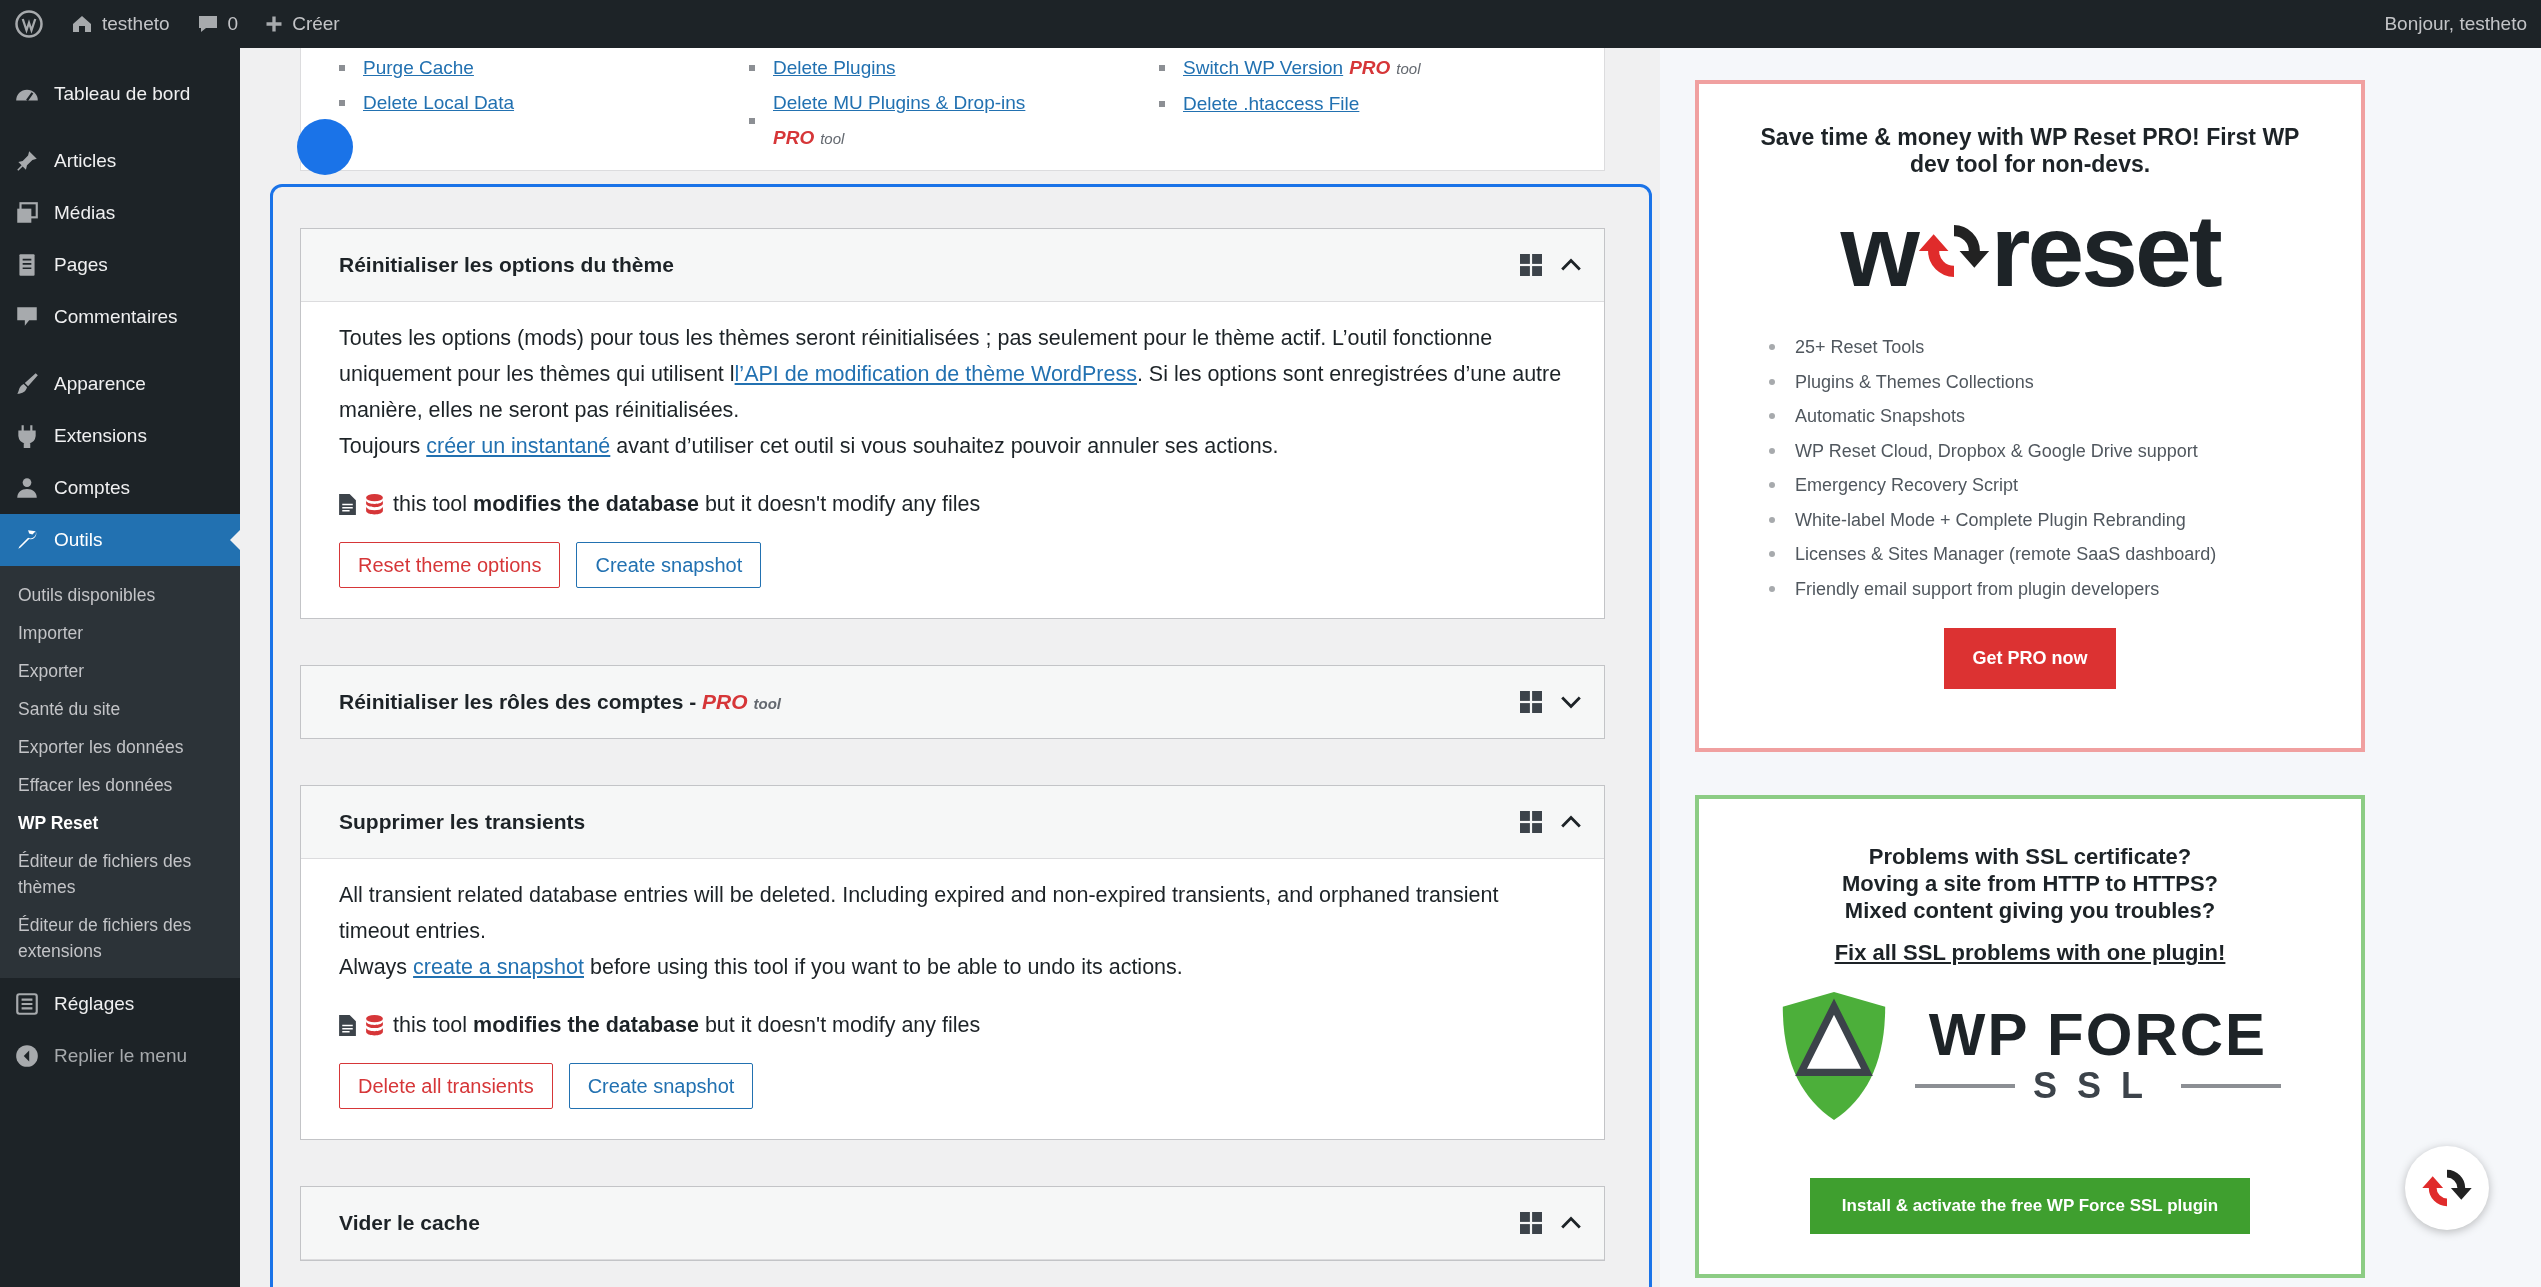 The width and height of the screenshot is (2541, 1287). I want to click on sidebar-item: Outils, so click(120, 540).